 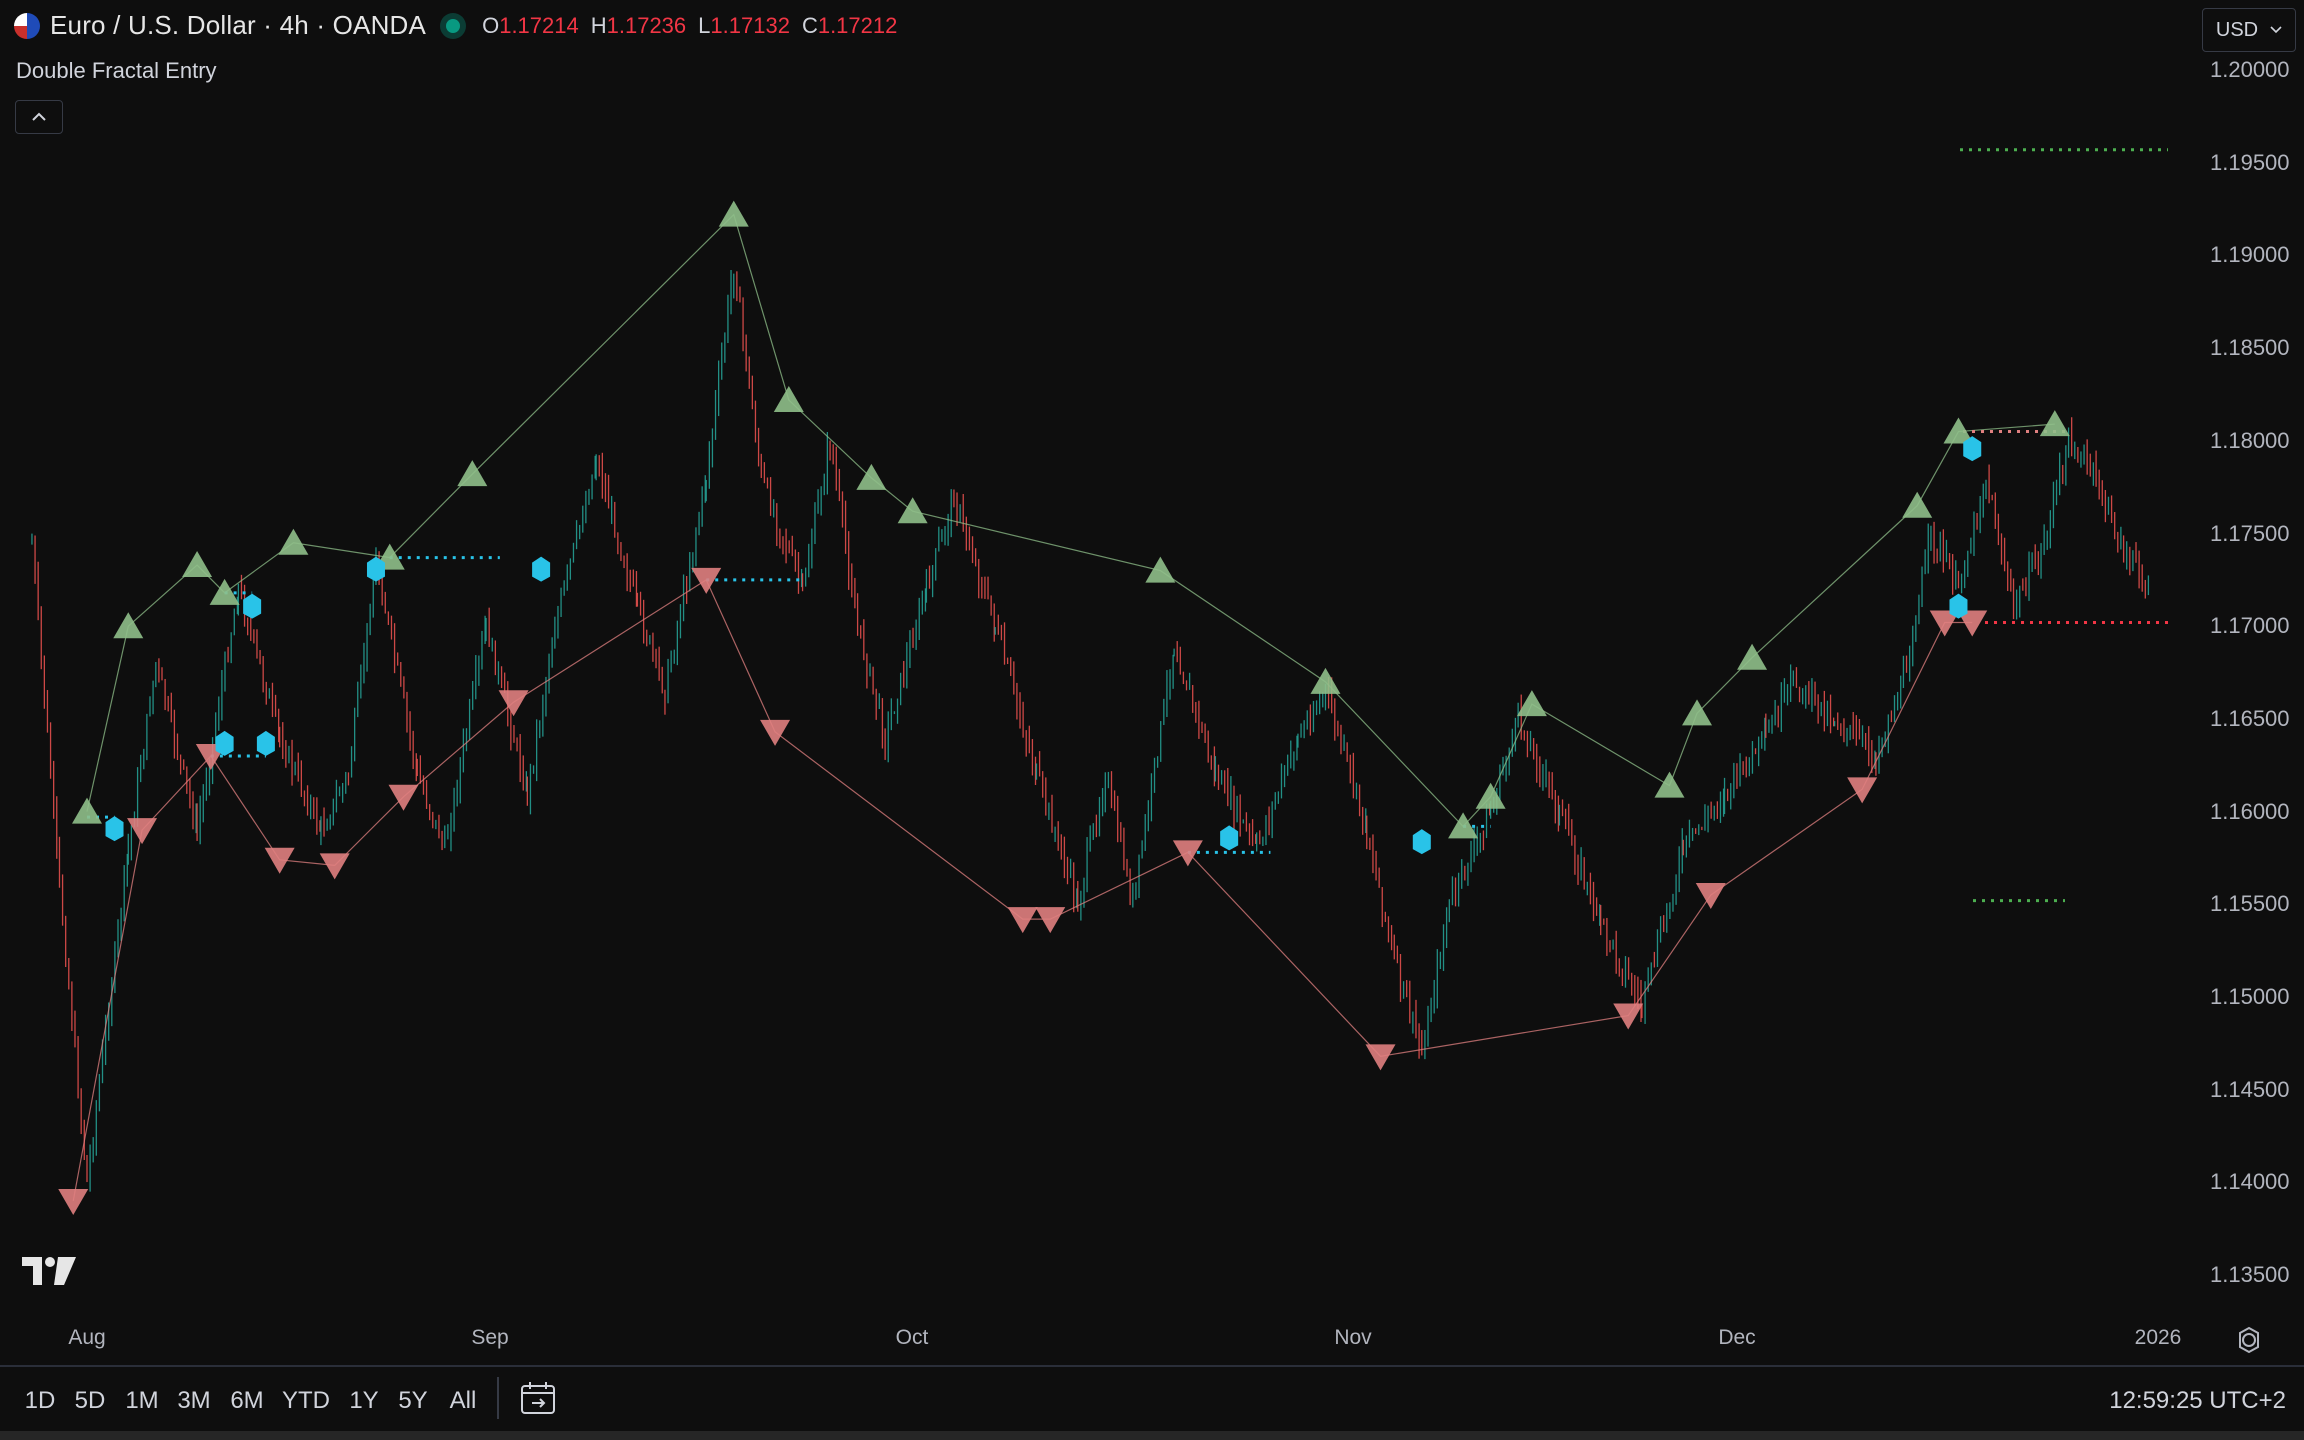 What do you see at coordinates (2158, 1337) in the screenshot?
I see `time-axis-label: 2026` at bounding box center [2158, 1337].